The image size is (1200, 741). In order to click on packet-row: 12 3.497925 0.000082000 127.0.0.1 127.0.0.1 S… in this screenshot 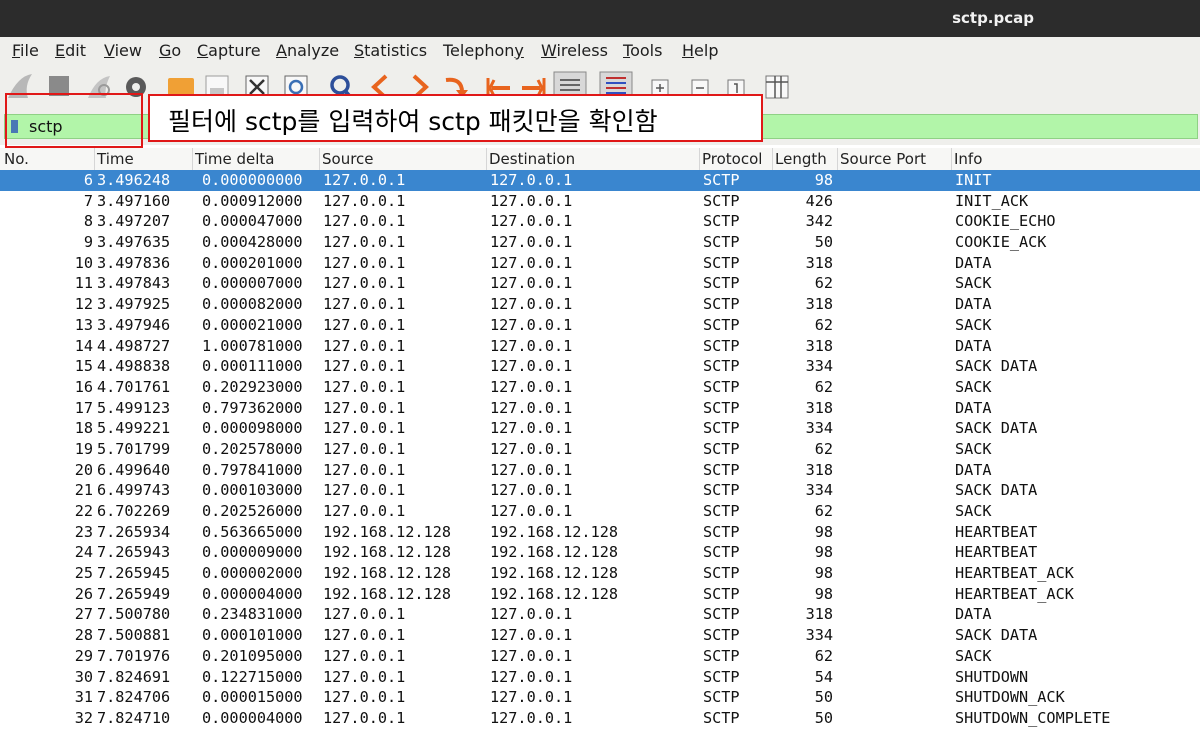, I will do `click(600, 304)`.